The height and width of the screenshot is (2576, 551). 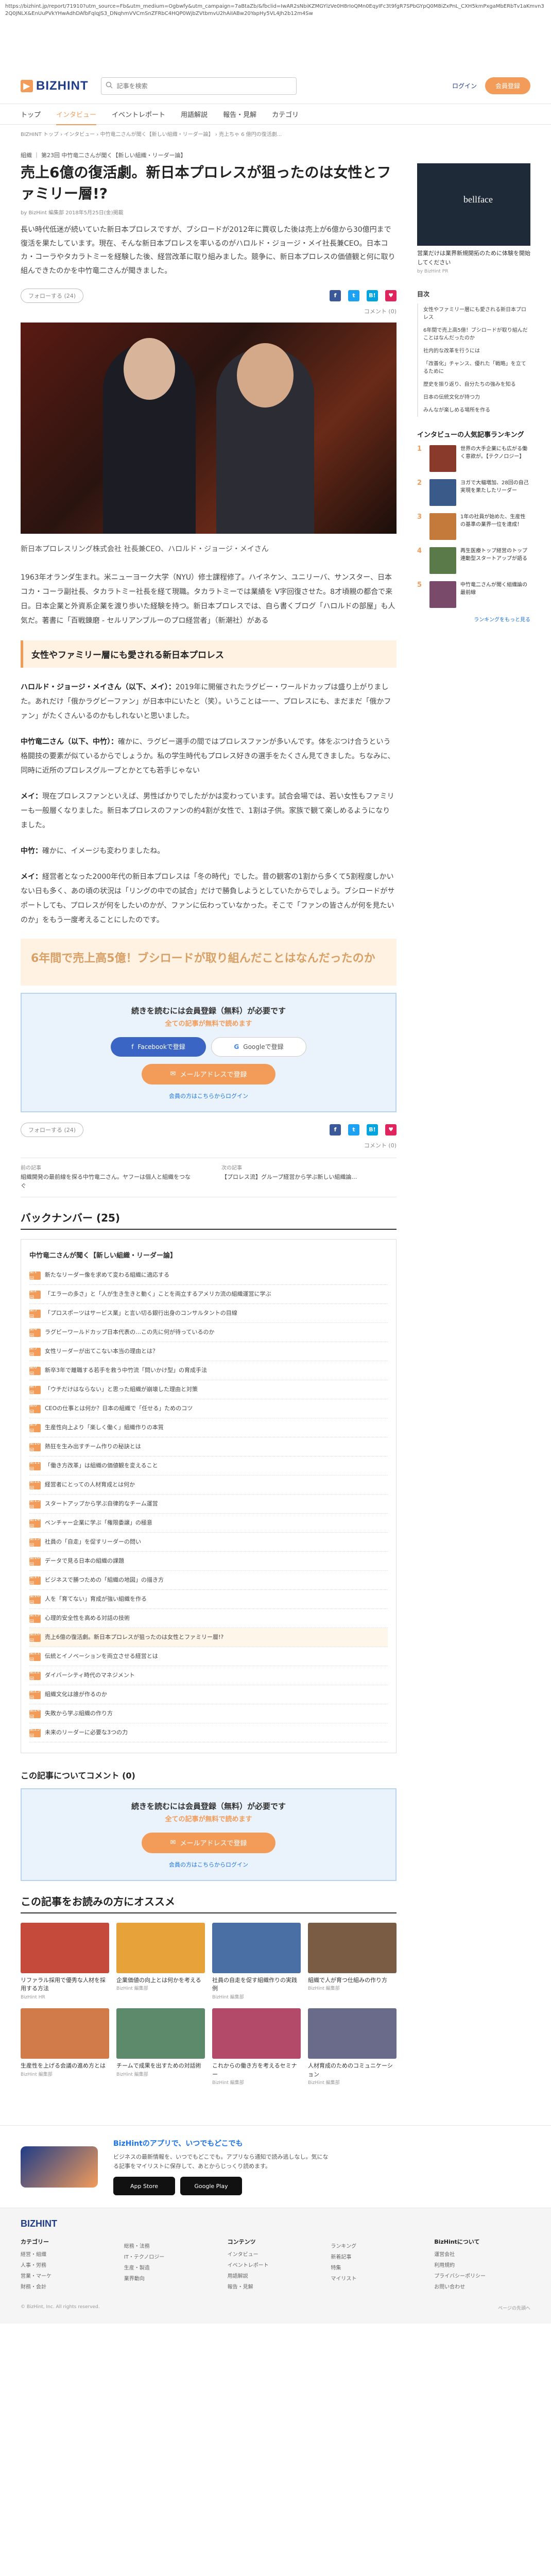 I want to click on series-item: 第8回 CEOの仕事とは何か？日本の組織で「任せる」ためのコツ, so click(x=208, y=1408).